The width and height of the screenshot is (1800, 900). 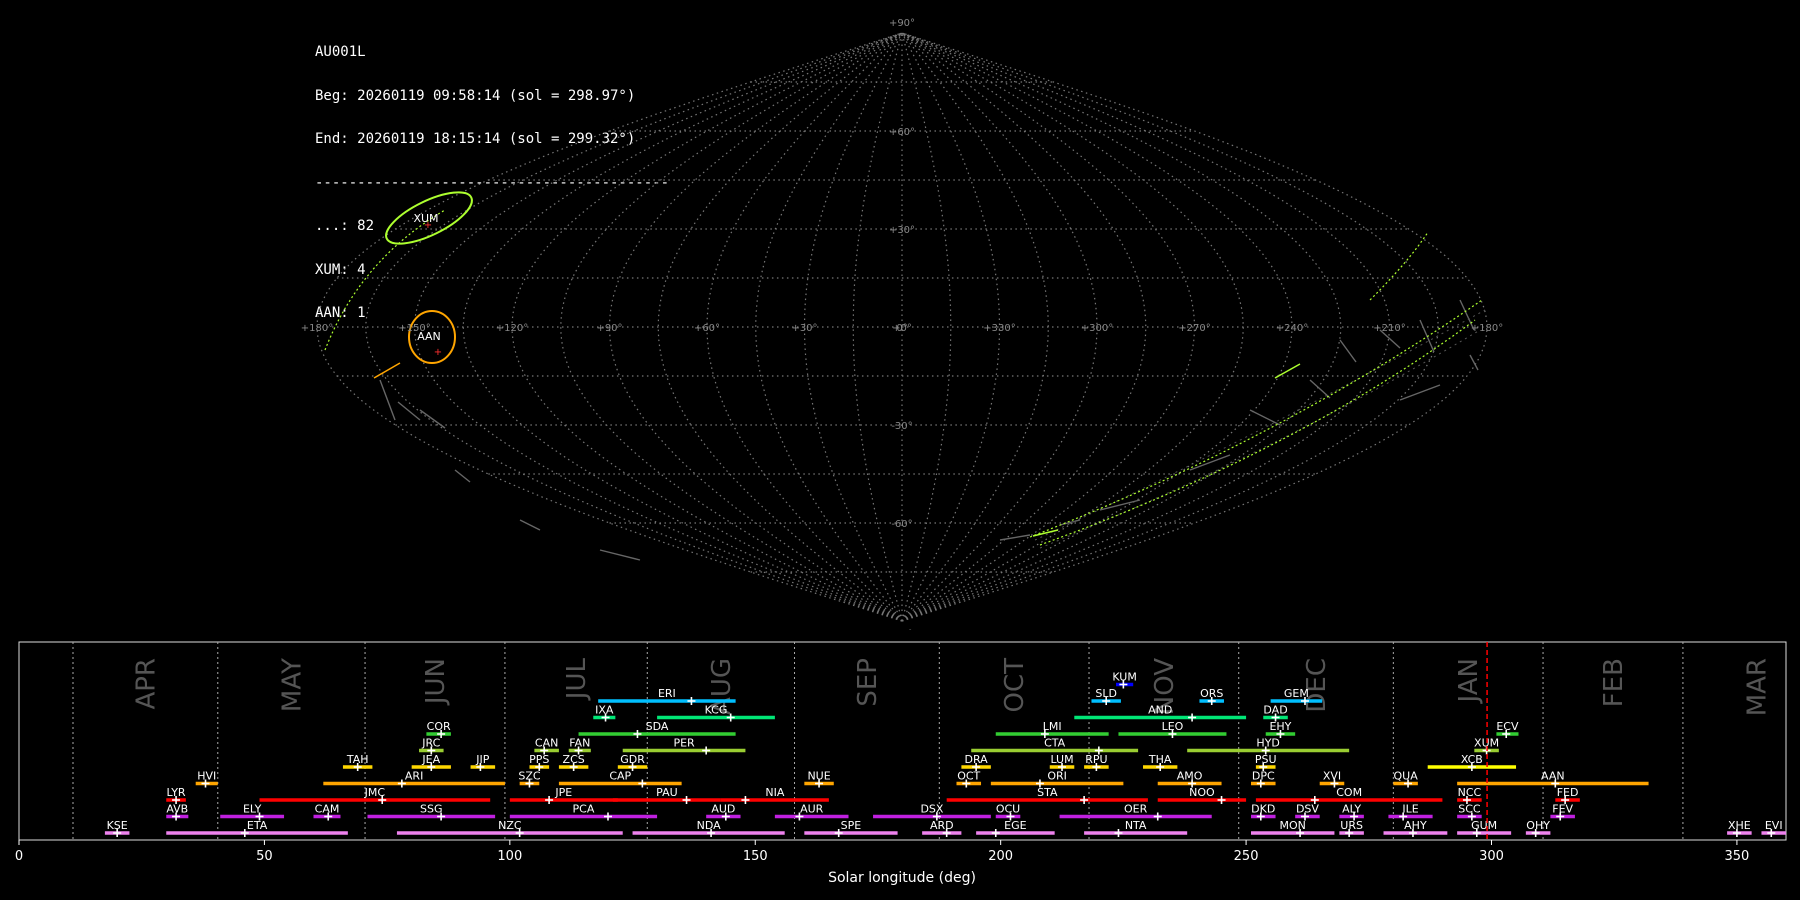 What do you see at coordinates (574, 759) in the screenshot?
I see `shower-label: ZCS` at bounding box center [574, 759].